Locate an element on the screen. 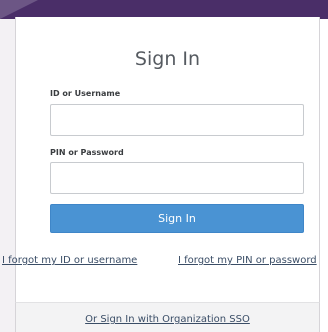 This screenshot has width=328, height=332. username-label: ID or Username is located at coordinates (85, 93).